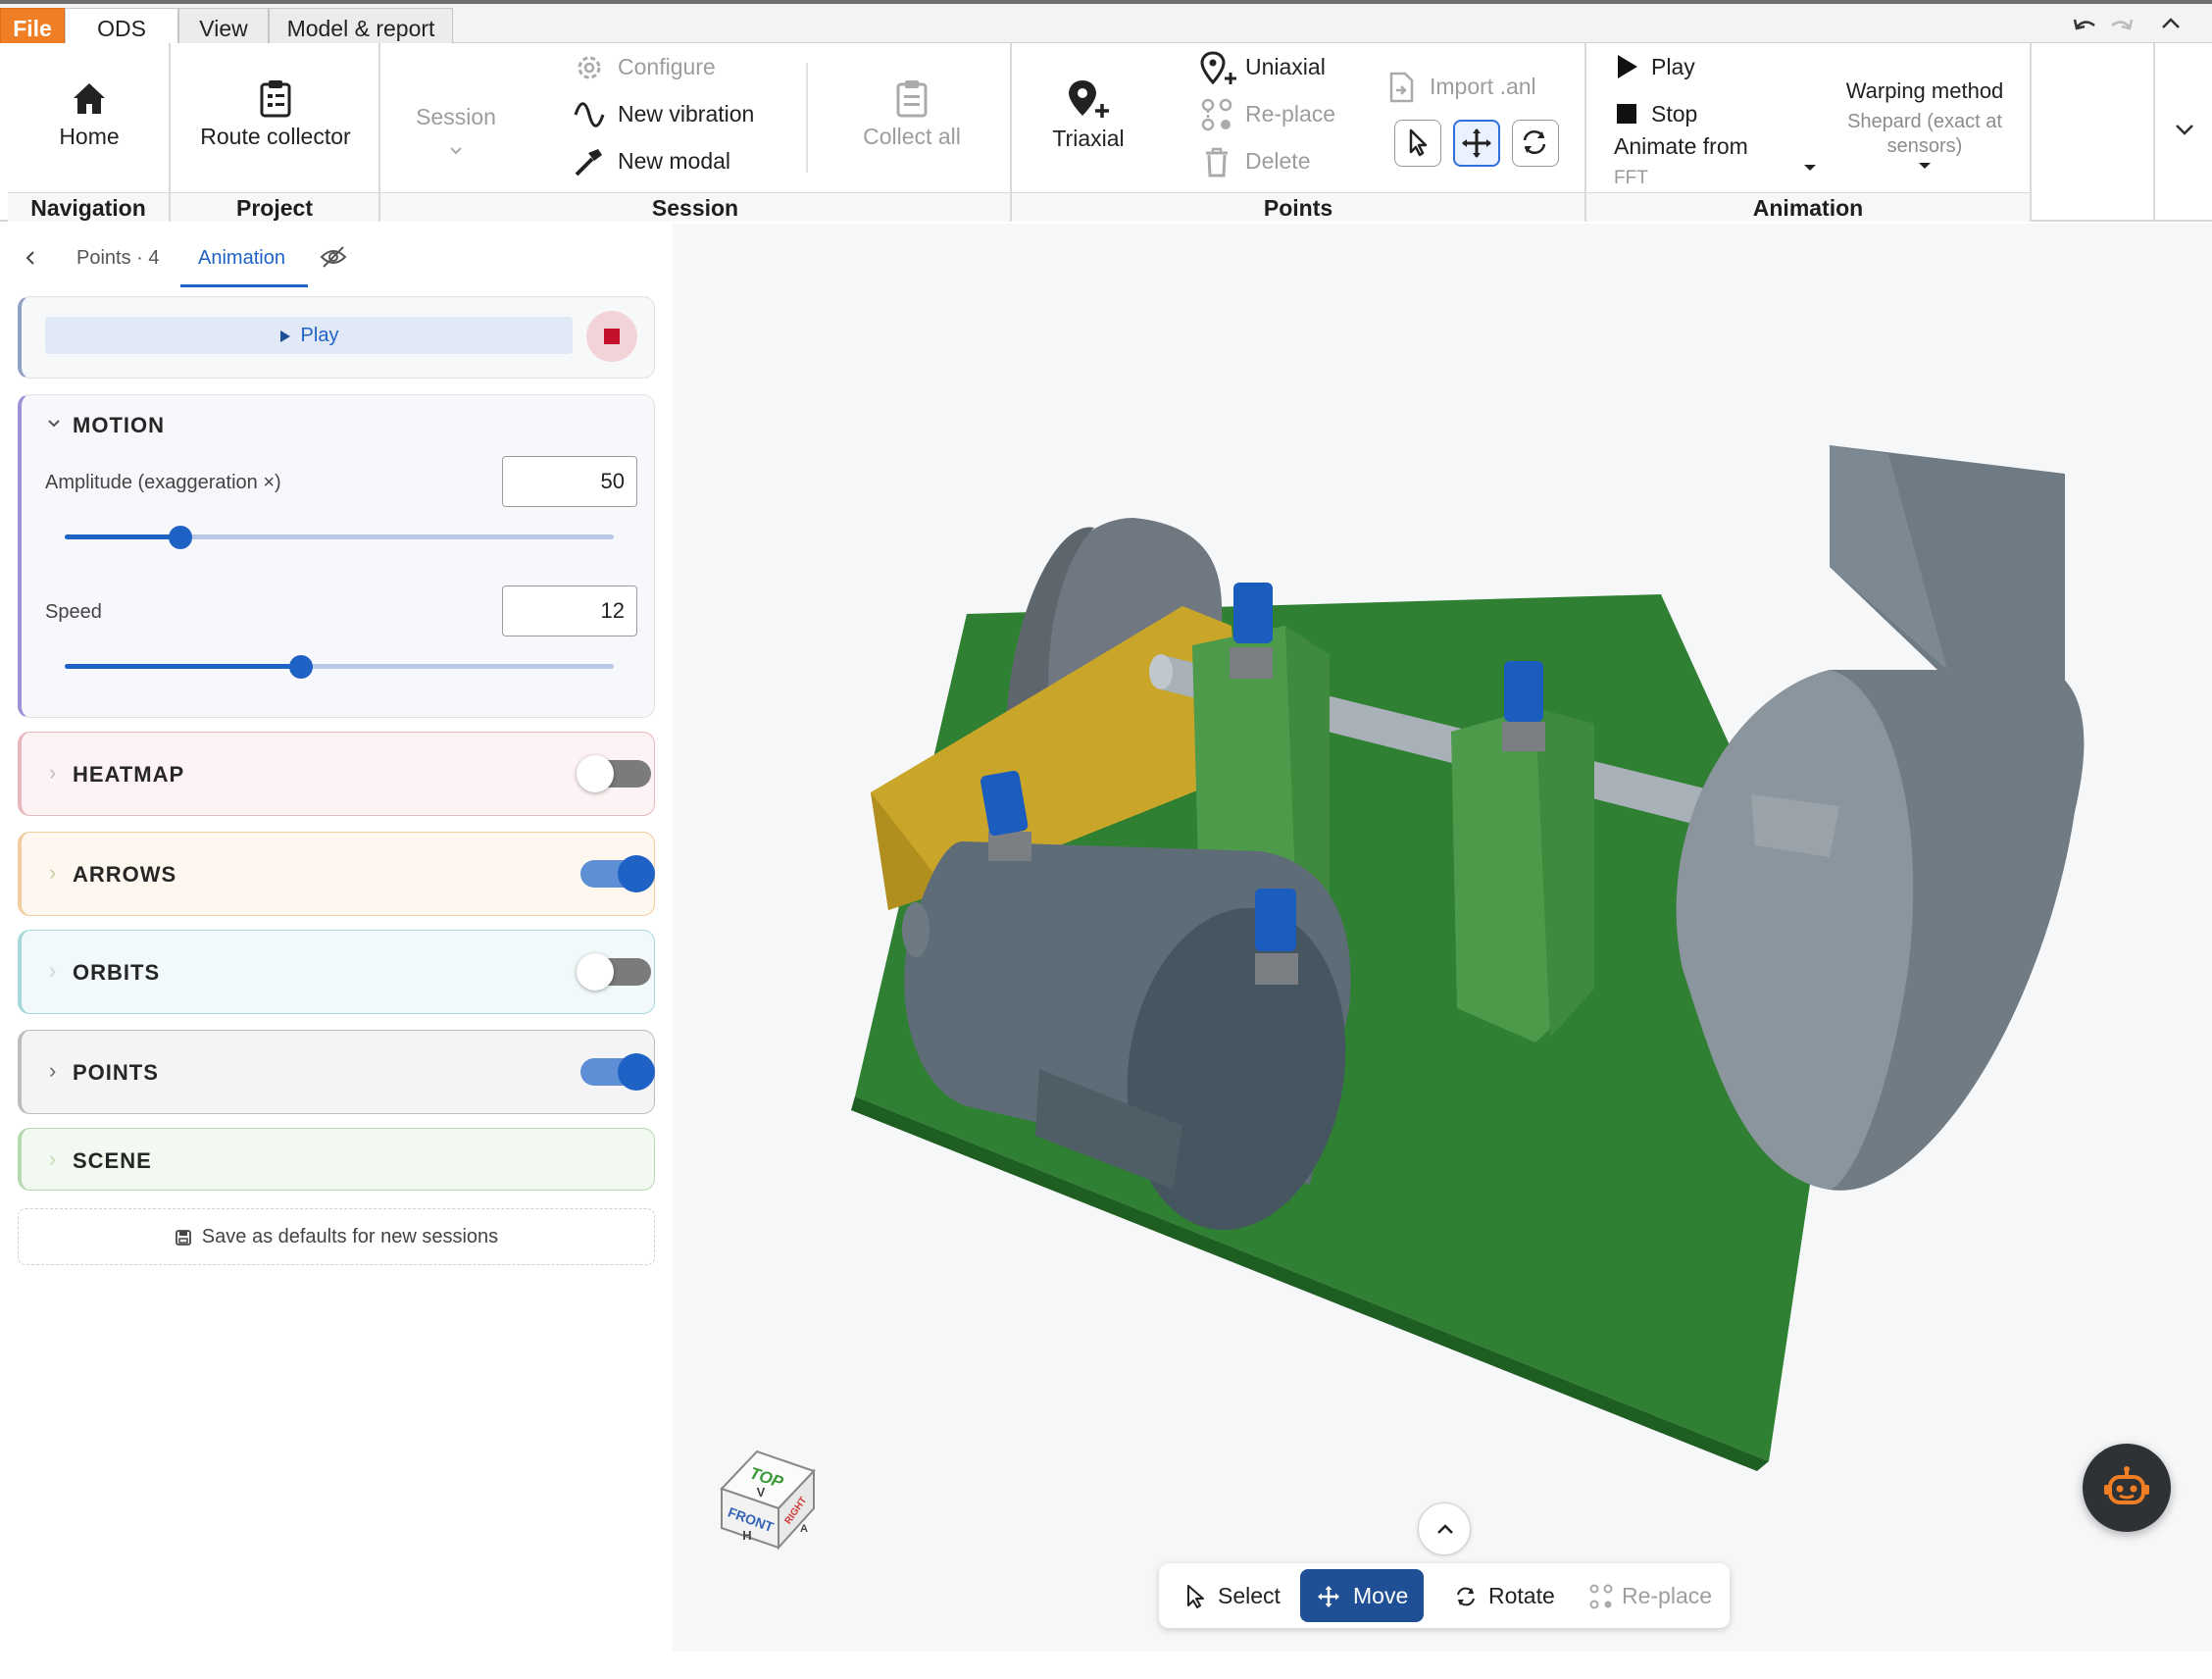 The width and height of the screenshot is (2212, 1679). Describe the element at coordinates (2084, 26) in the screenshot. I see `undo-icon` at that location.